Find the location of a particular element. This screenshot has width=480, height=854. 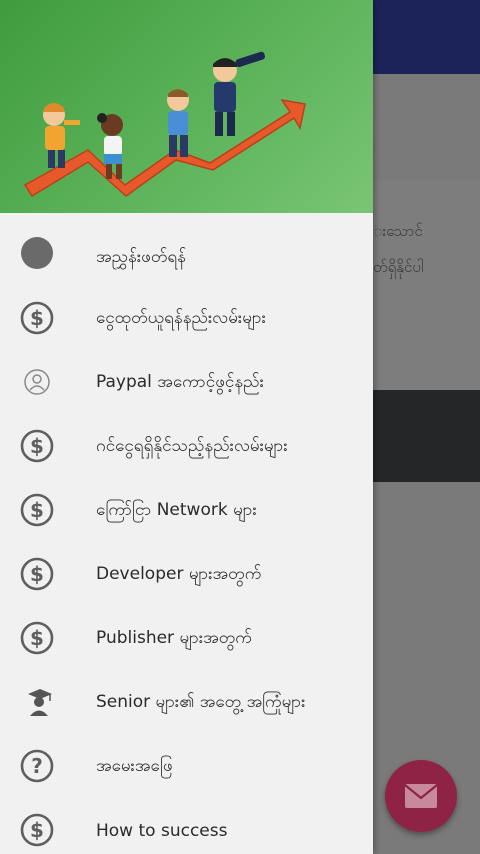

menu-item-publishers: $ Publisher များအတွက် is located at coordinates (186, 639).